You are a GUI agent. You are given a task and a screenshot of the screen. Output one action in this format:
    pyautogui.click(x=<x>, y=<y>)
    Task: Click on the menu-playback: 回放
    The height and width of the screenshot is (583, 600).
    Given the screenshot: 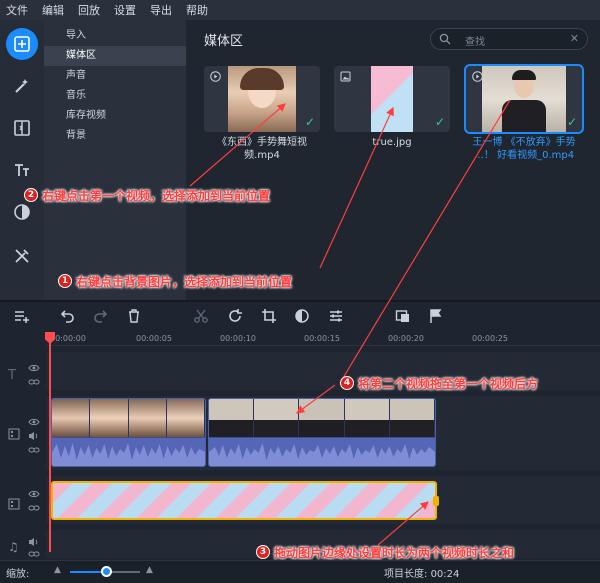 What is the action you would take?
    pyautogui.click(x=89, y=10)
    